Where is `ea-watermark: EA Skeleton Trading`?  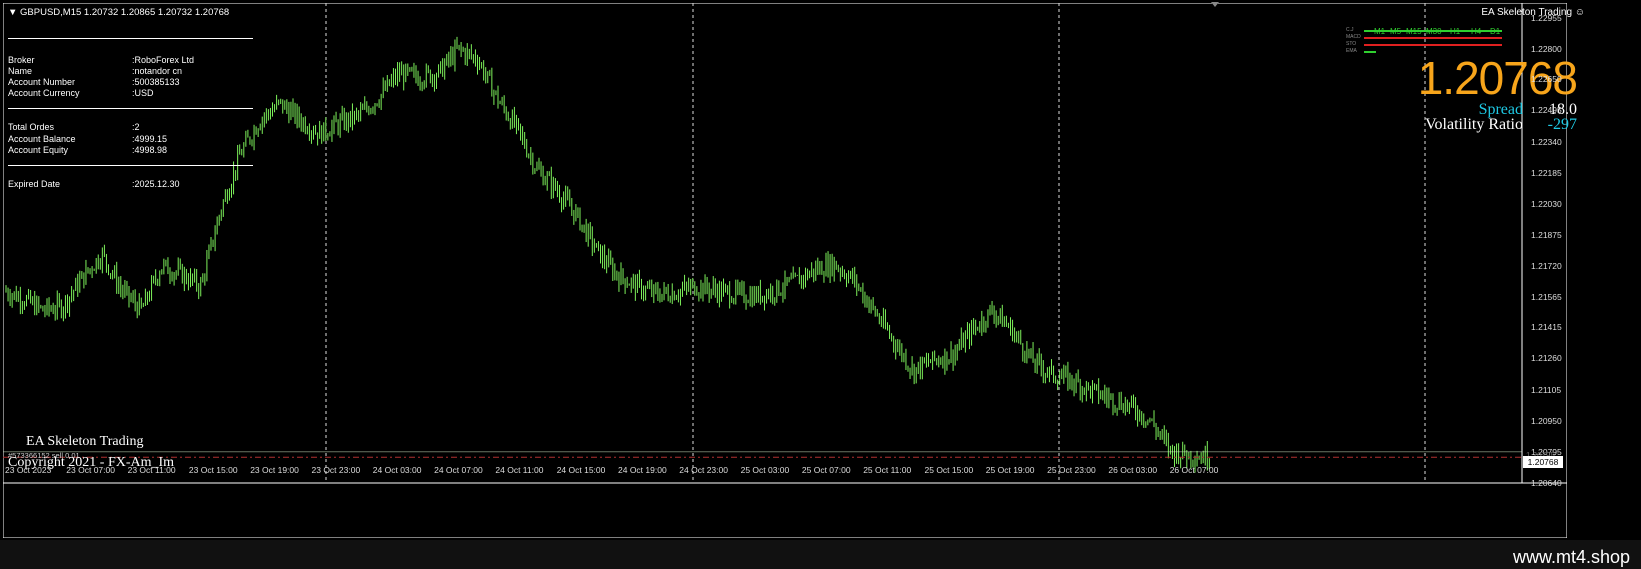 ea-watermark: EA Skeleton Trading is located at coordinates (85, 441).